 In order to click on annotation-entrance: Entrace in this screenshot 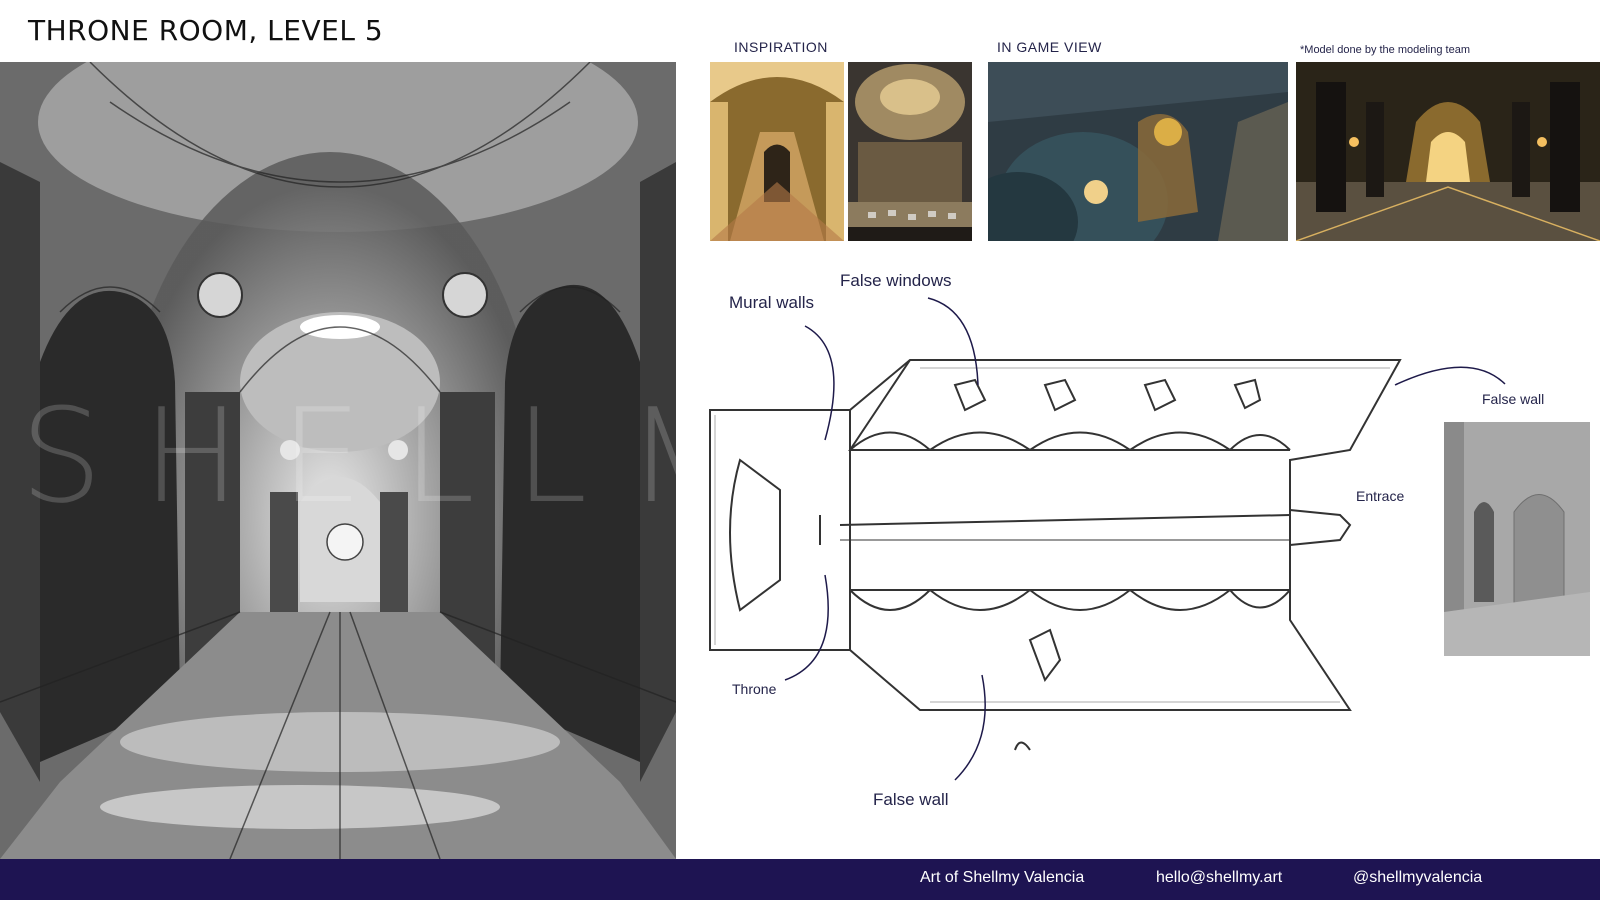, I will do `click(1380, 496)`.